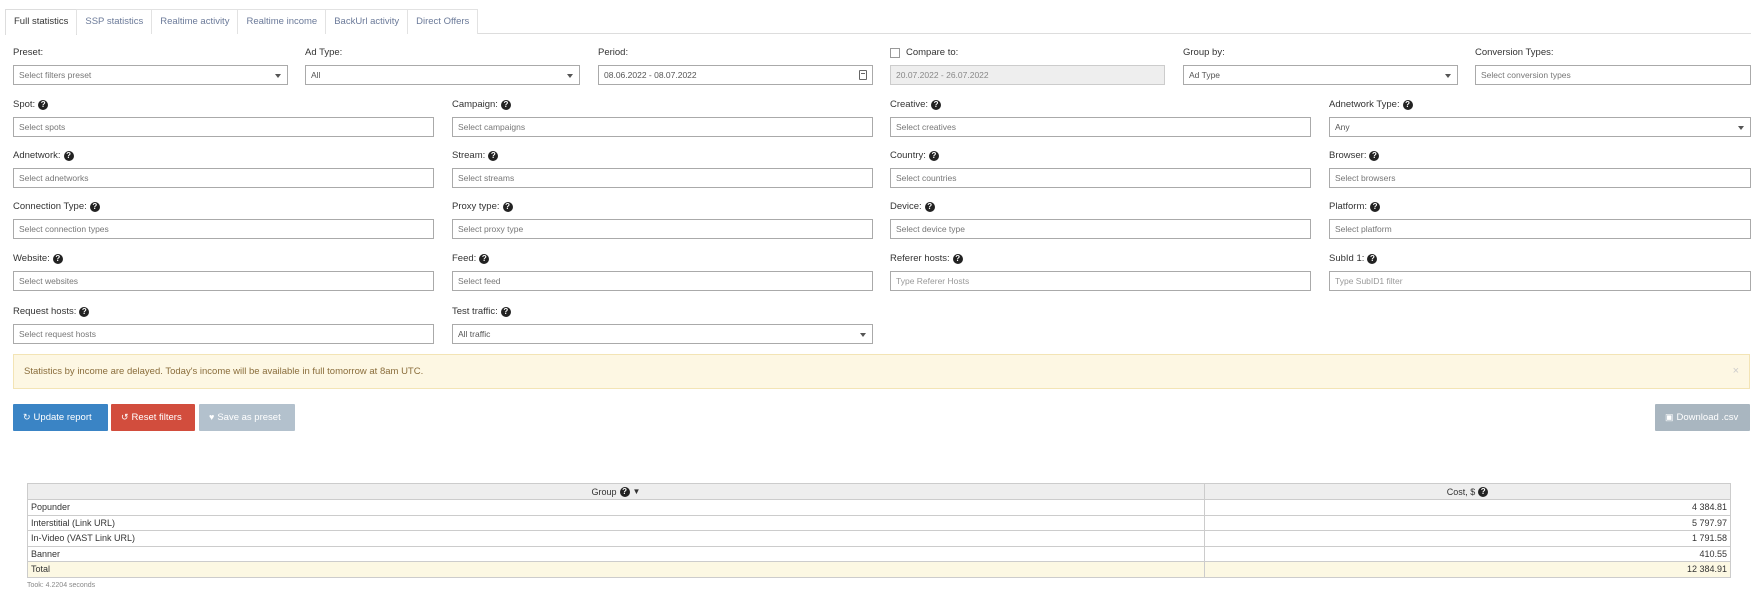 Image resolution: width=1760 pixels, height=612 pixels. Describe the element at coordinates (1540, 178) in the screenshot. I see `browser-input: Select browsers` at that location.